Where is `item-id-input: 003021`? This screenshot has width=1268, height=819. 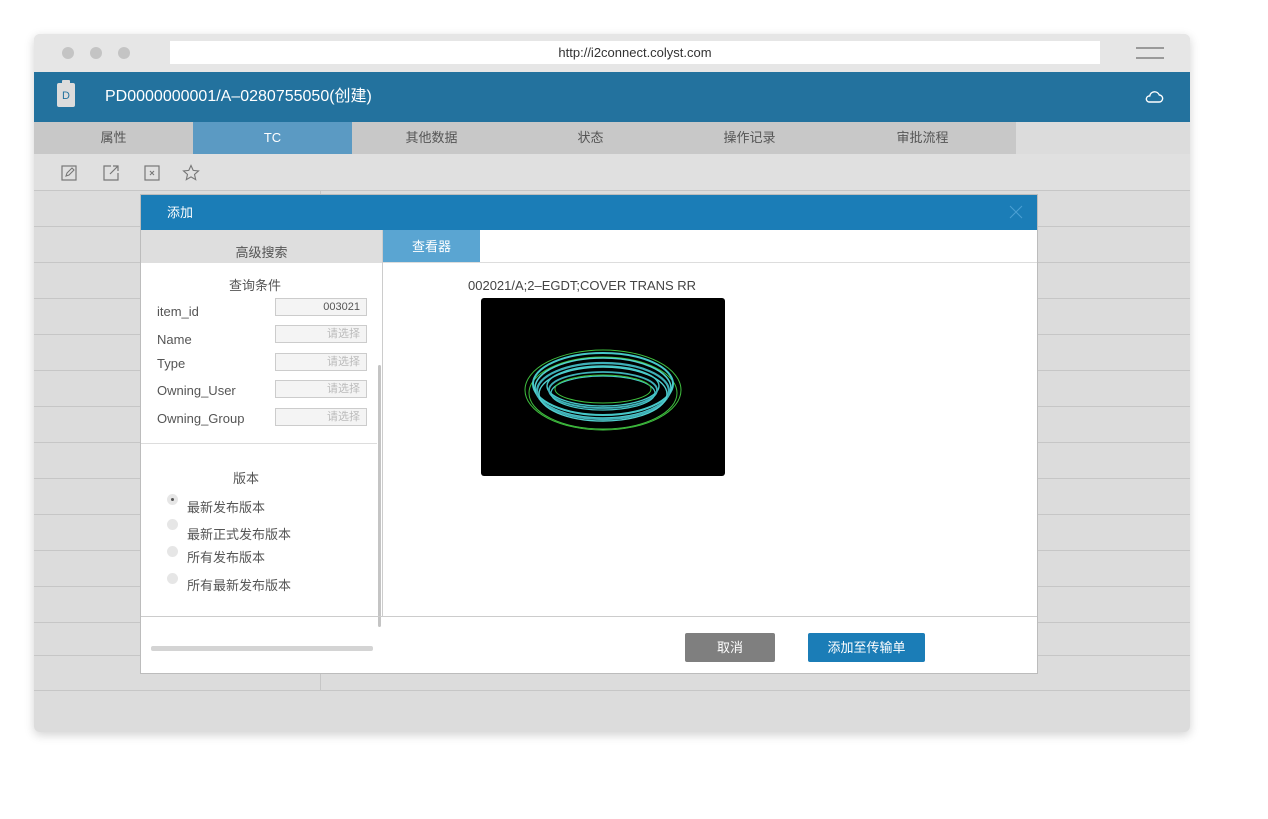 item-id-input: 003021 is located at coordinates (321, 307).